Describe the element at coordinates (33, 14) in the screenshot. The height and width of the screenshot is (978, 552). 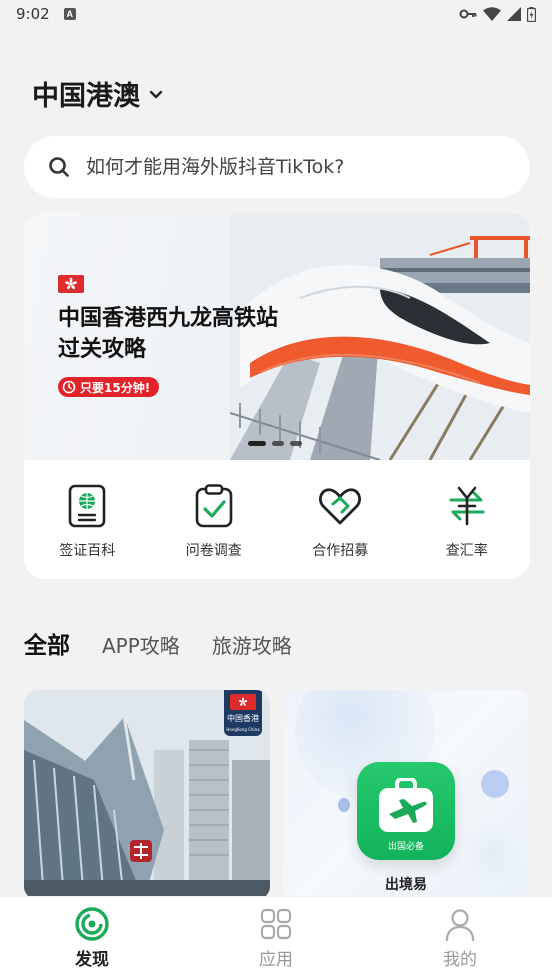
I see `status-time: 9:02` at that location.